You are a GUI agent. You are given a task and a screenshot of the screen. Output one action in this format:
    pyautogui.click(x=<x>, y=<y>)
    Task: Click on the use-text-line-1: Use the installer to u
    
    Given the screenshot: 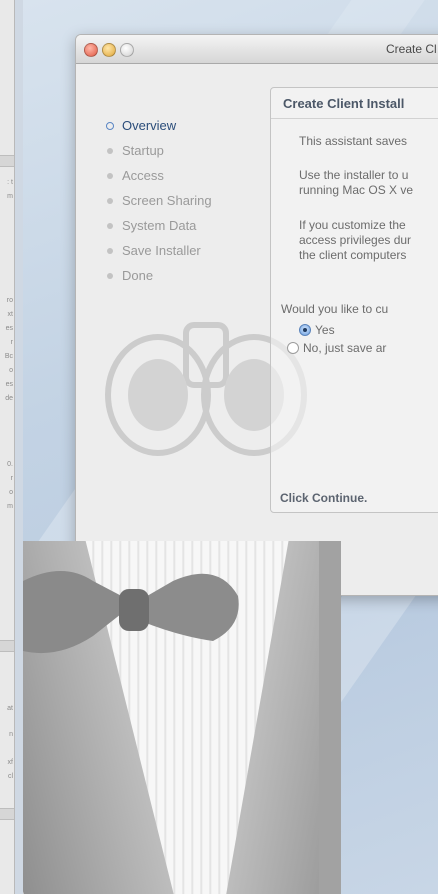 What is the action you would take?
    pyautogui.click(x=354, y=175)
    